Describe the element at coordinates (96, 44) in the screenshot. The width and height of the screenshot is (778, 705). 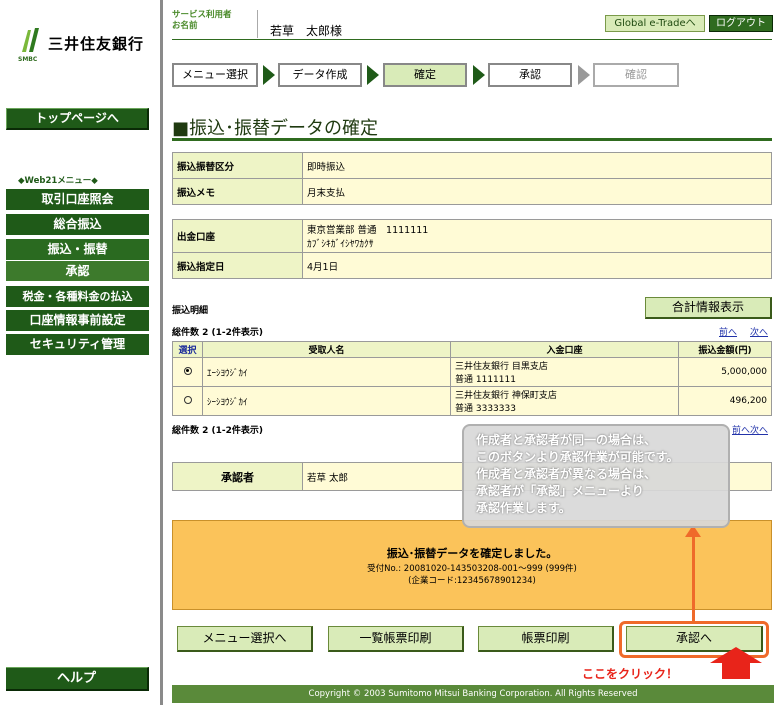
I see `brand-name: 三井住友銀行` at that location.